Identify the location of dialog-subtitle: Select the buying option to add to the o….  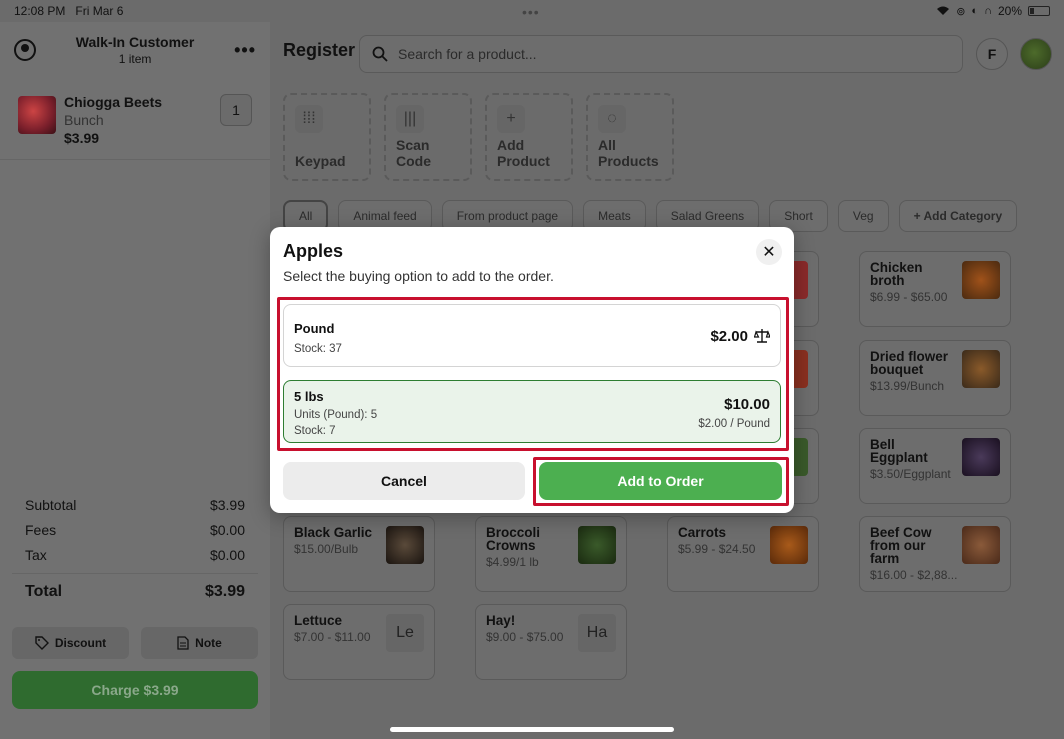
(418, 276).